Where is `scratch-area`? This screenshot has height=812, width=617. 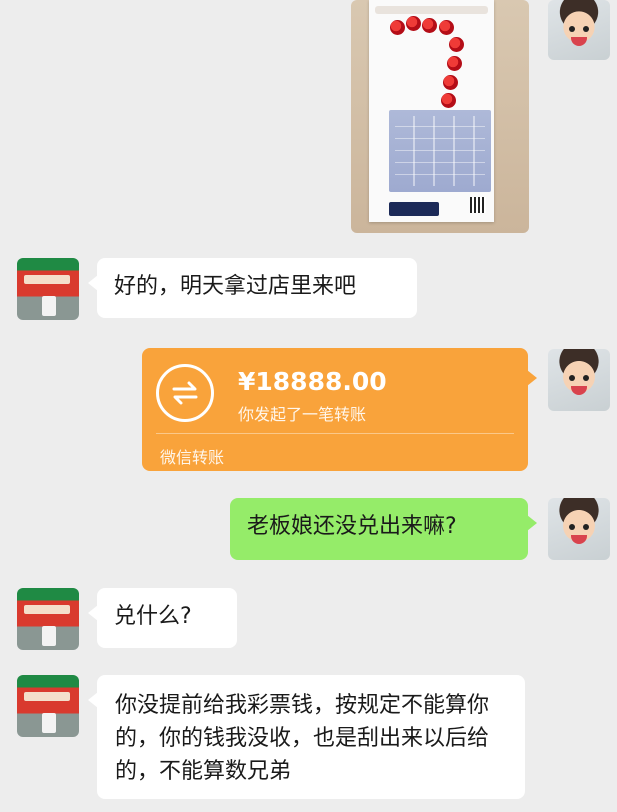 scratch-area is located at coordinates (440, 151).